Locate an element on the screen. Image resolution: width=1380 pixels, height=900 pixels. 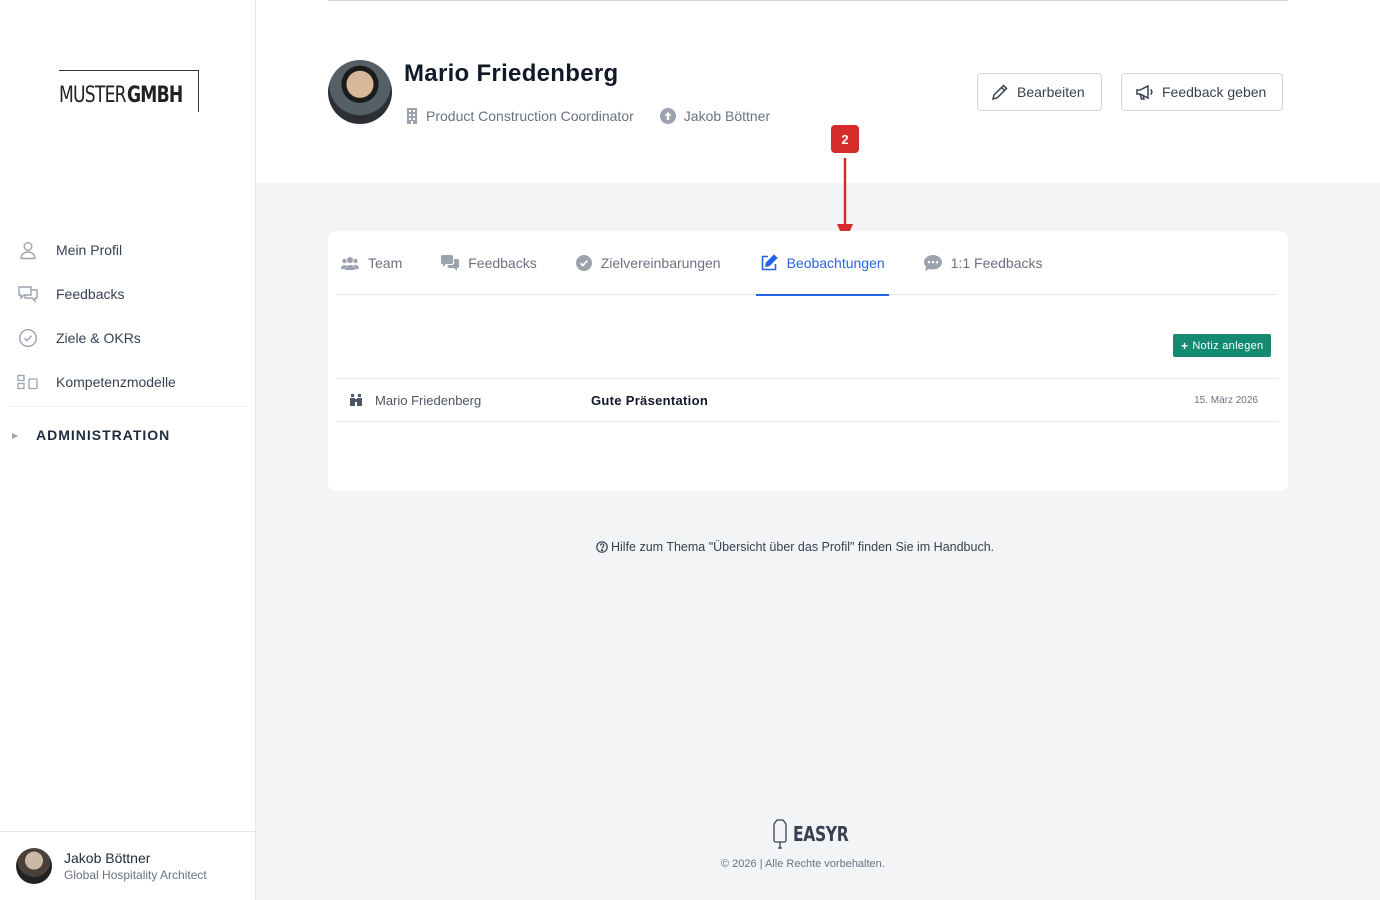
caret-right-icon: ▶ is located at coordinates (15, 435).